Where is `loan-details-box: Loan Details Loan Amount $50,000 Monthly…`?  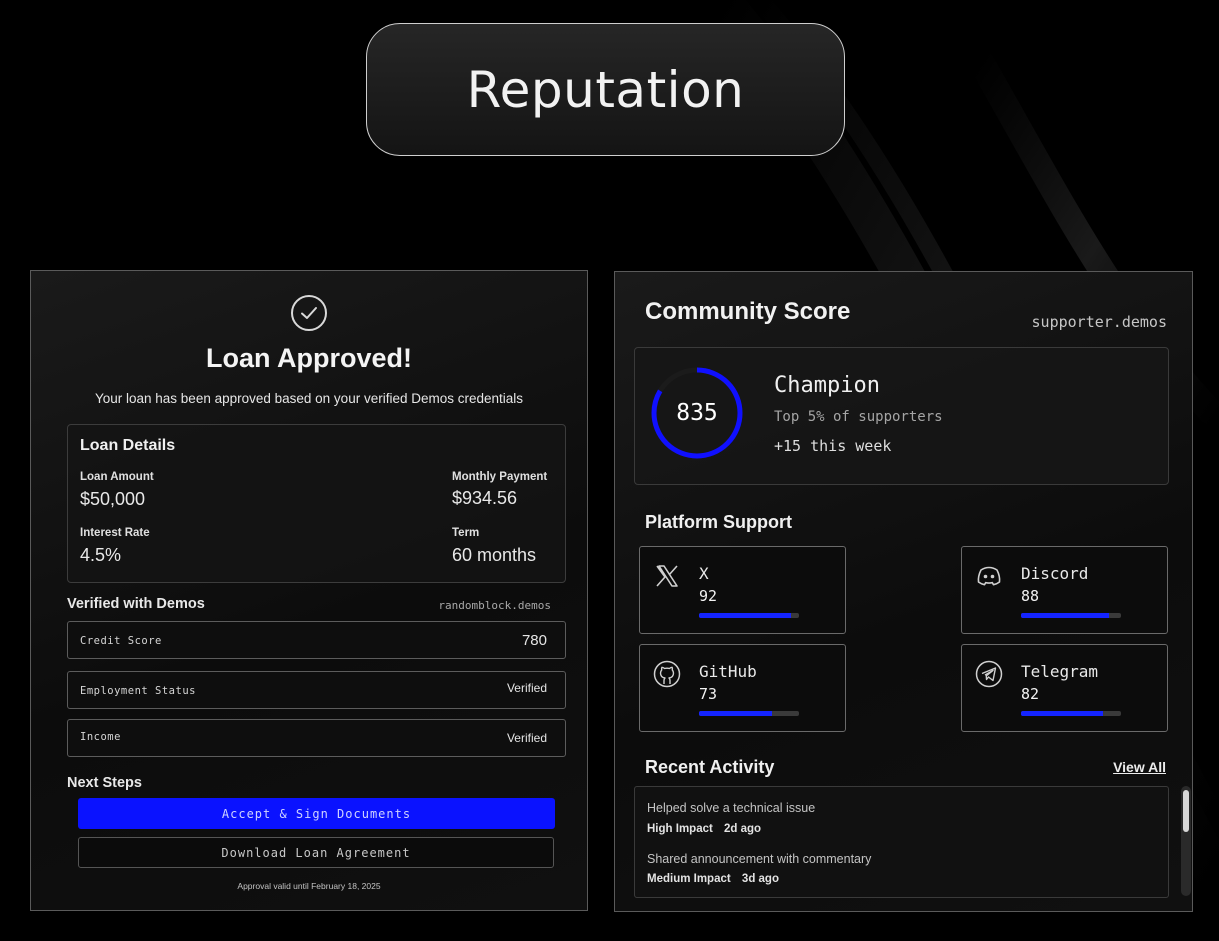 loan-details-box: Loan Details Loan Amount $50,000 Monthly… is located at coordinates (316, 503).